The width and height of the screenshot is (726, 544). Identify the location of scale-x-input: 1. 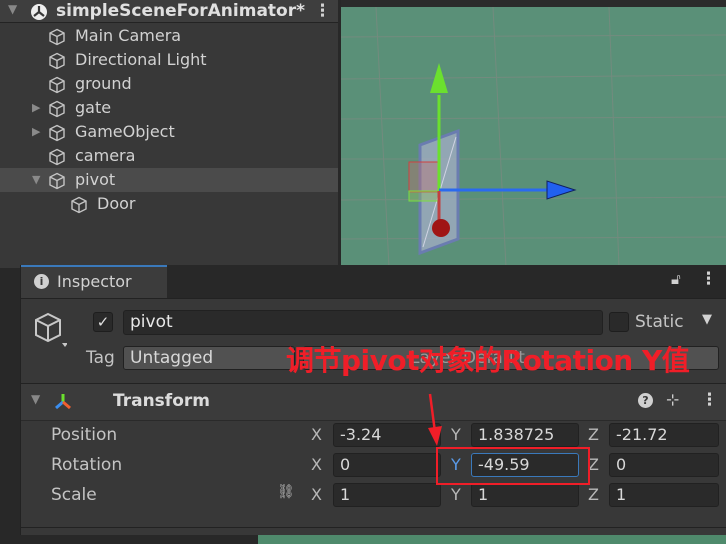
(387, 495).